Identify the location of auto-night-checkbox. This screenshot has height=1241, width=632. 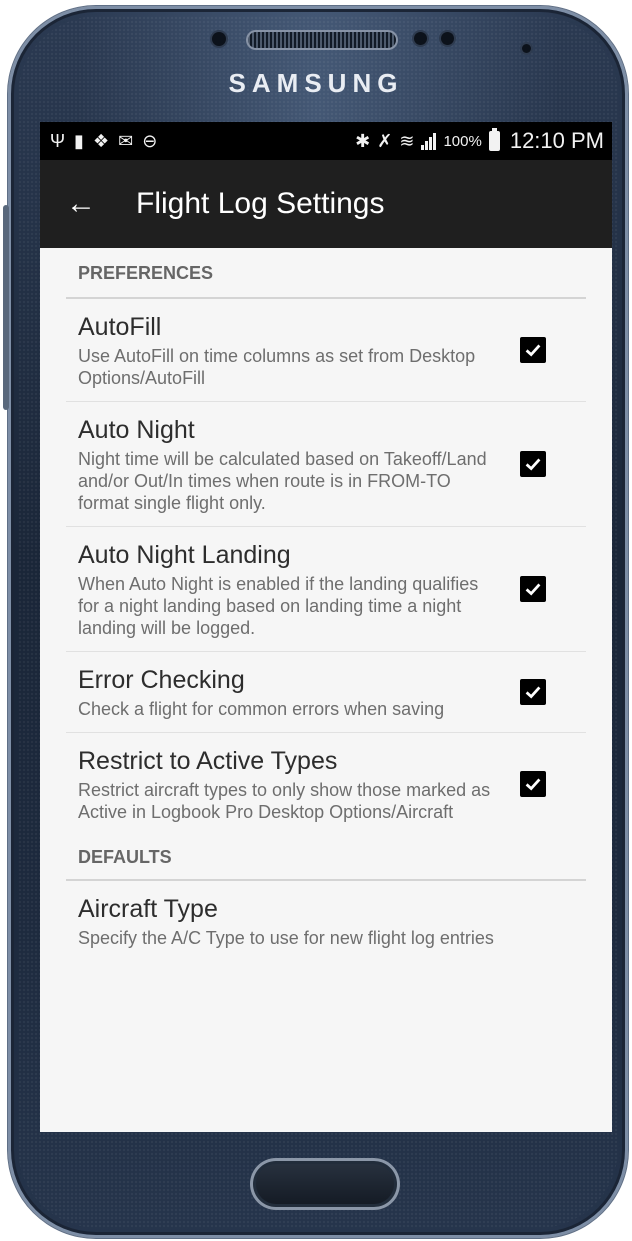
(533, 464).